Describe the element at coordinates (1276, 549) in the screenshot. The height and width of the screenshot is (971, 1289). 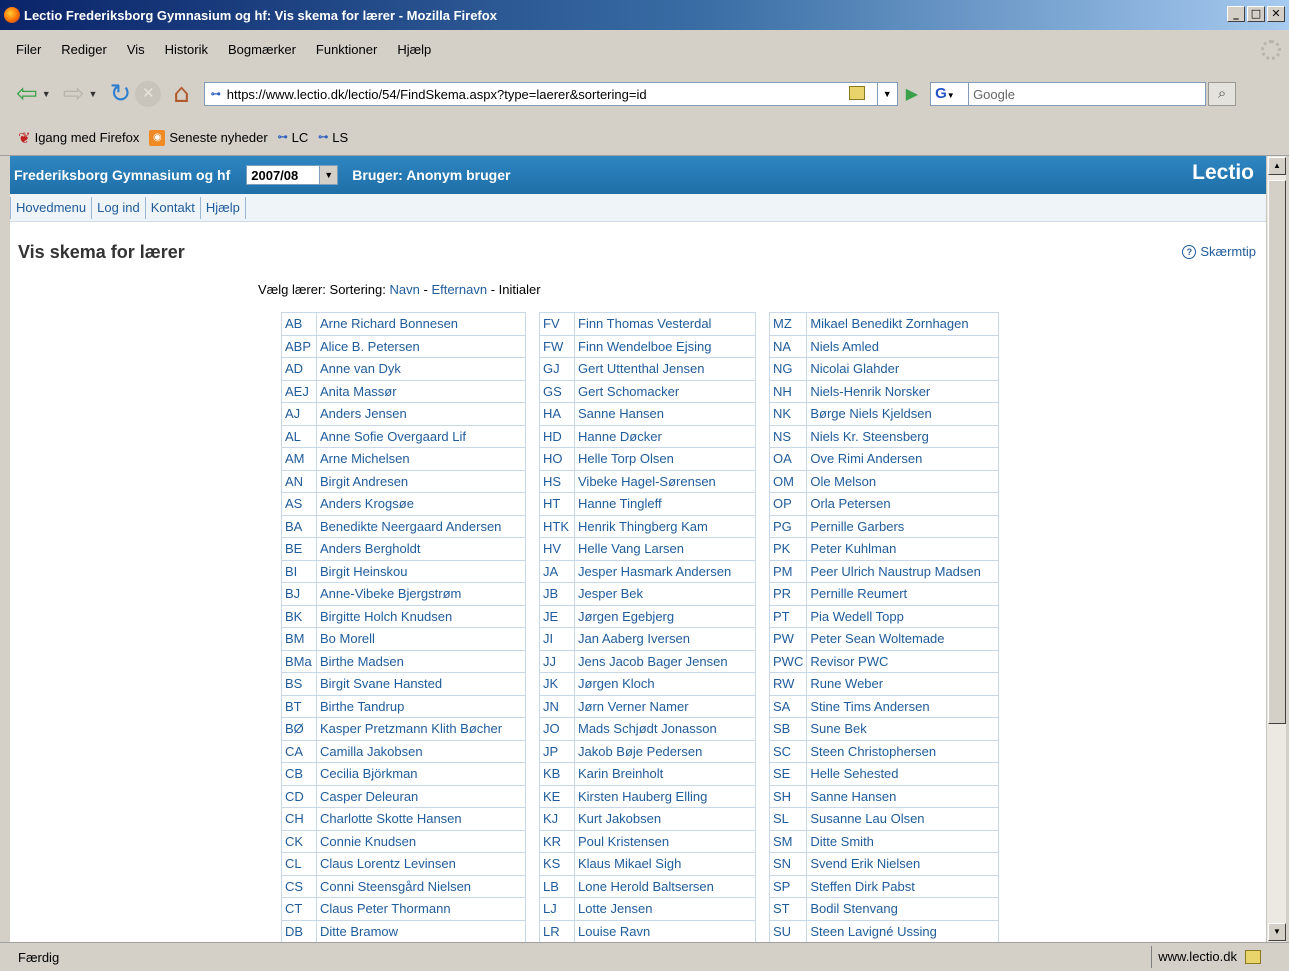
I see `vertical-scrollbar: ▲ ▼` at that location.